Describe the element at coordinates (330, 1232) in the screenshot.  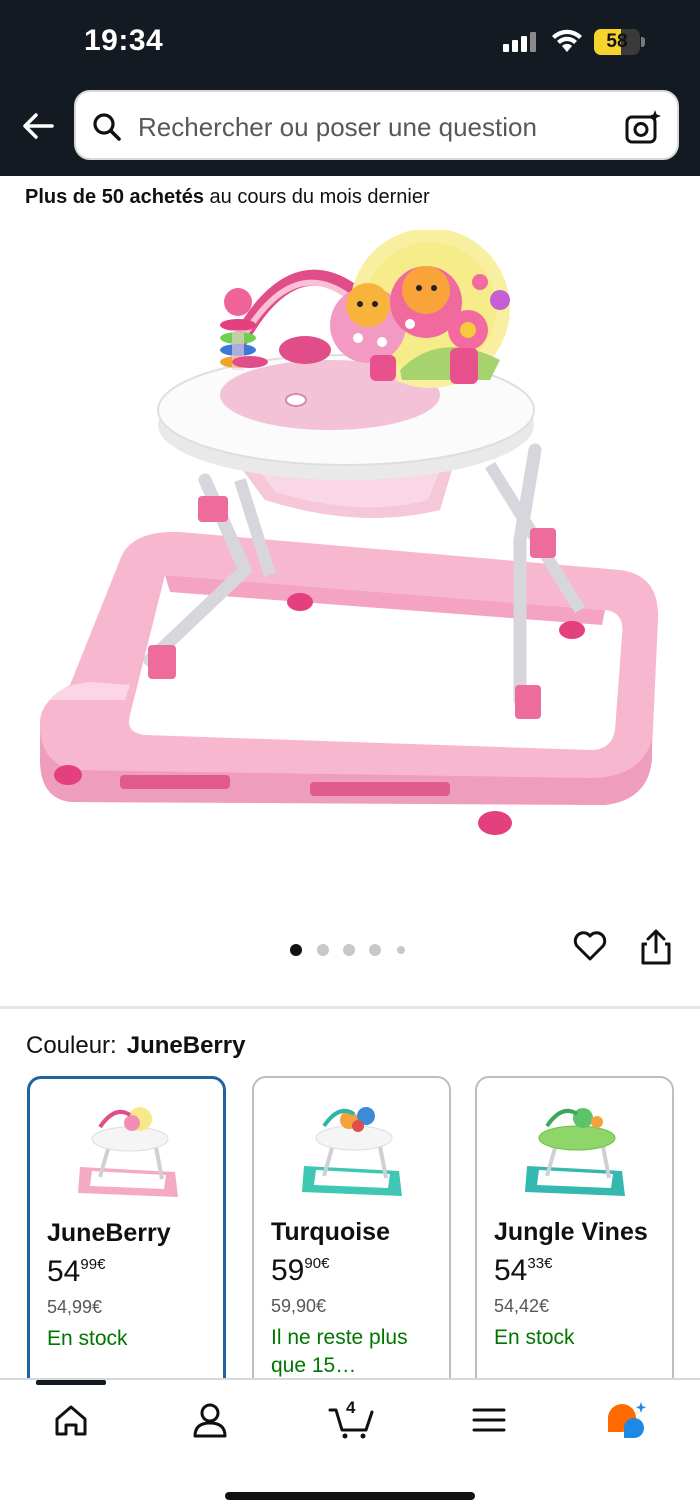
I see `variant-name: Turquoise` at that location.